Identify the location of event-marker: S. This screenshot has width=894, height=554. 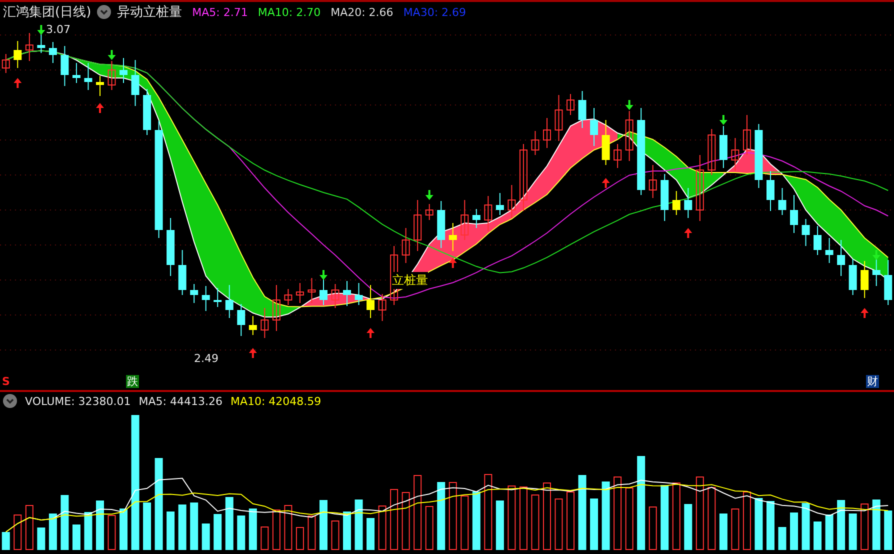
(6, 381).